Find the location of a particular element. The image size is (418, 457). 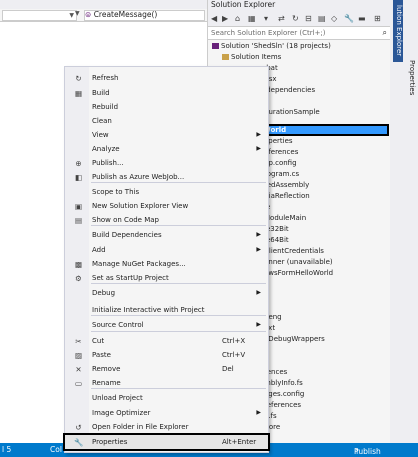

tree-item: tedAssembly is located at coordinates (286, 185).